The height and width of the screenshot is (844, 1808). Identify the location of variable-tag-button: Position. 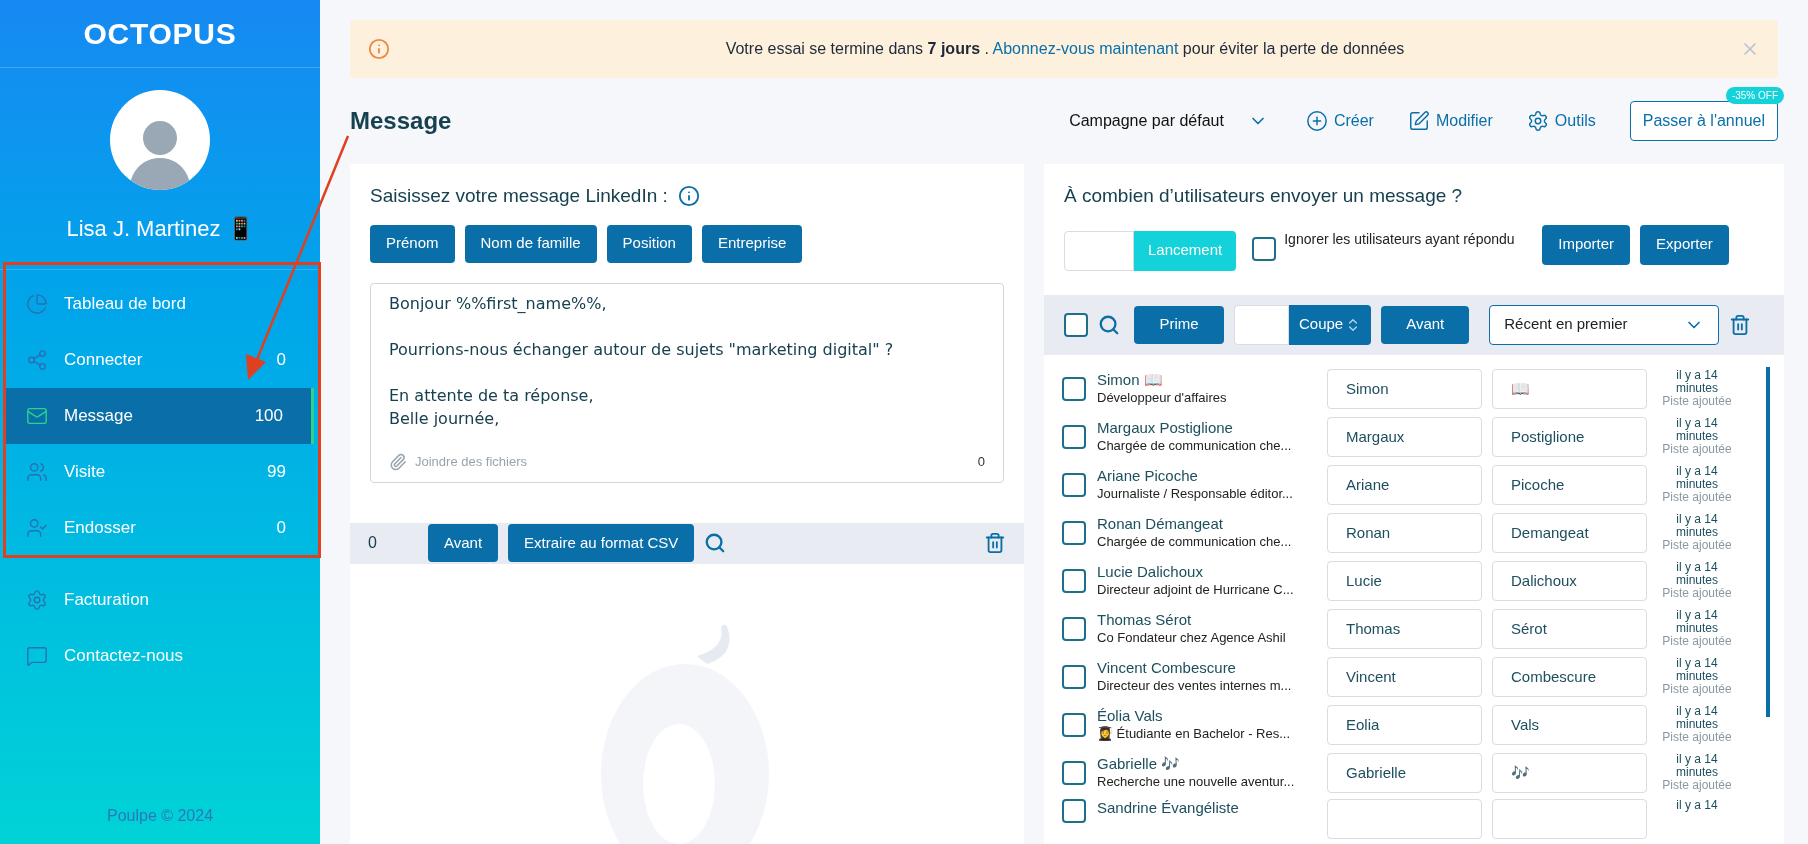
(649, 243).